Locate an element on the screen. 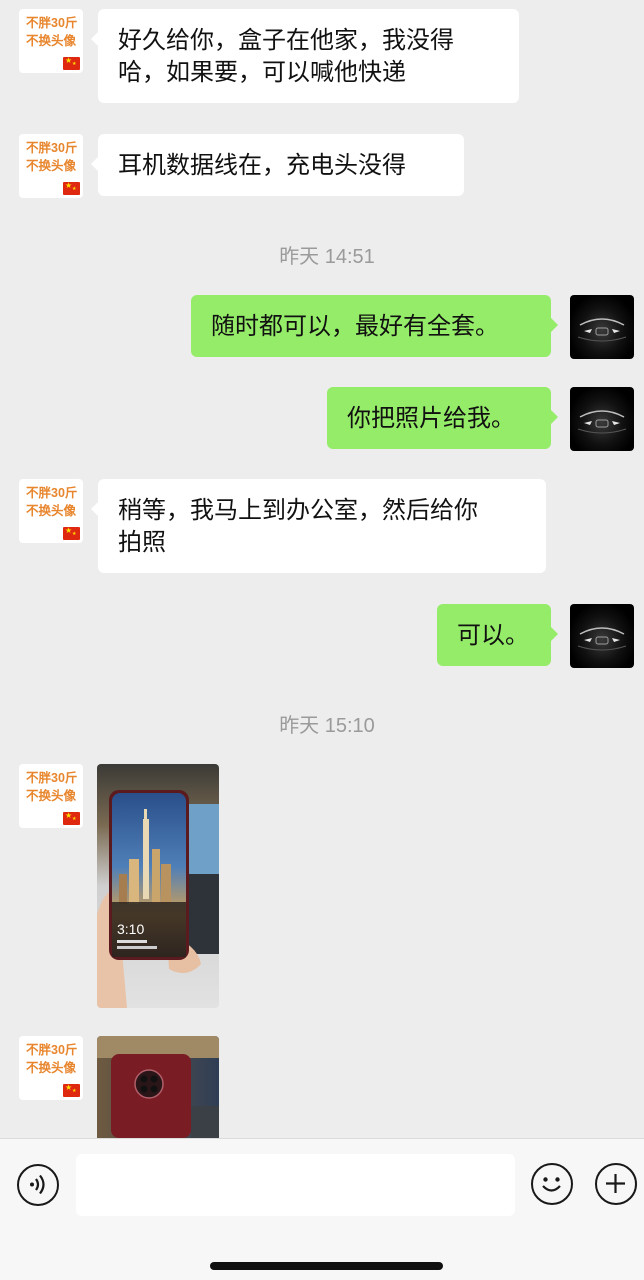 The image size is (644, 1280). timestamp: 昨天 14:51 is located at coordinates (327, 257).